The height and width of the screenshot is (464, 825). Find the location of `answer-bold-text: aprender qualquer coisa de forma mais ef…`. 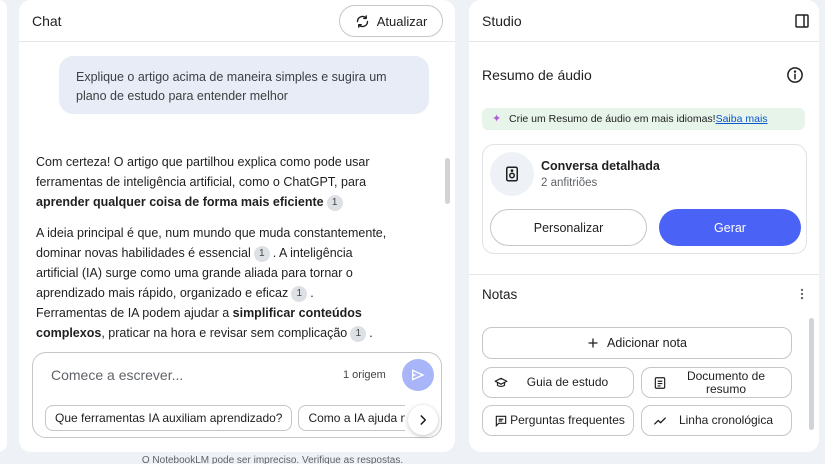

answer-bold-text: aprender qualquer coisa de forma mais ef… is located at coordinates (180, 202).